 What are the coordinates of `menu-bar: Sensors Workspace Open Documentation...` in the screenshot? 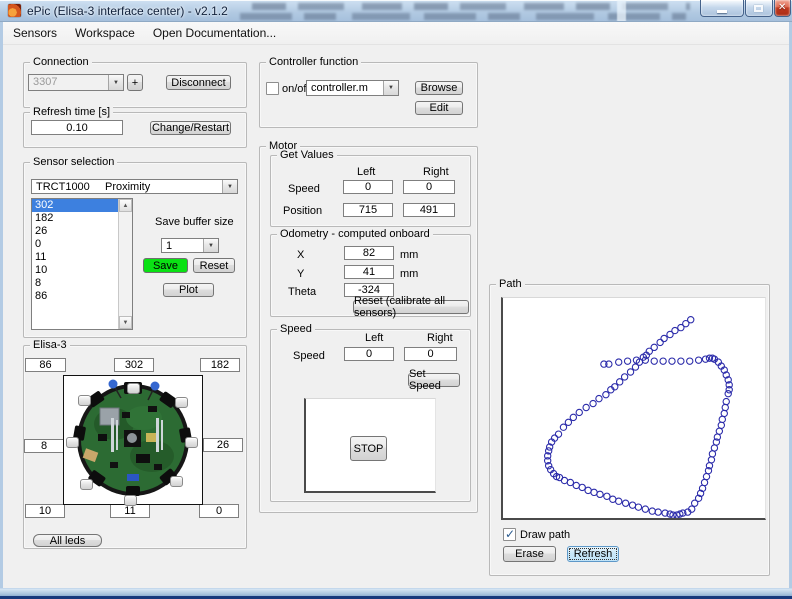 It's located at (396, 33).